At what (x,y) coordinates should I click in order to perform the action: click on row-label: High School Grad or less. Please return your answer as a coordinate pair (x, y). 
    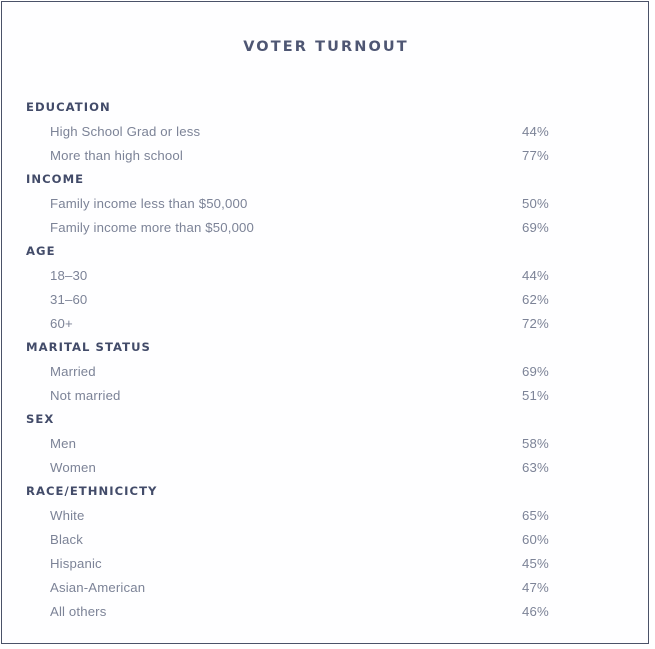
    Looking at the image, I should click on (125, 131).